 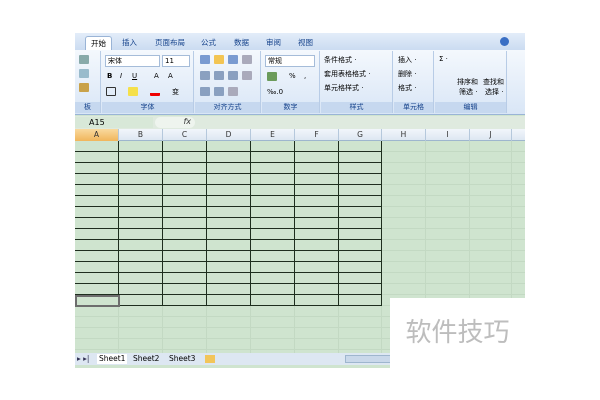 I want to click on find-select-button-2: 选择 ·, so click(x=494, y=92).